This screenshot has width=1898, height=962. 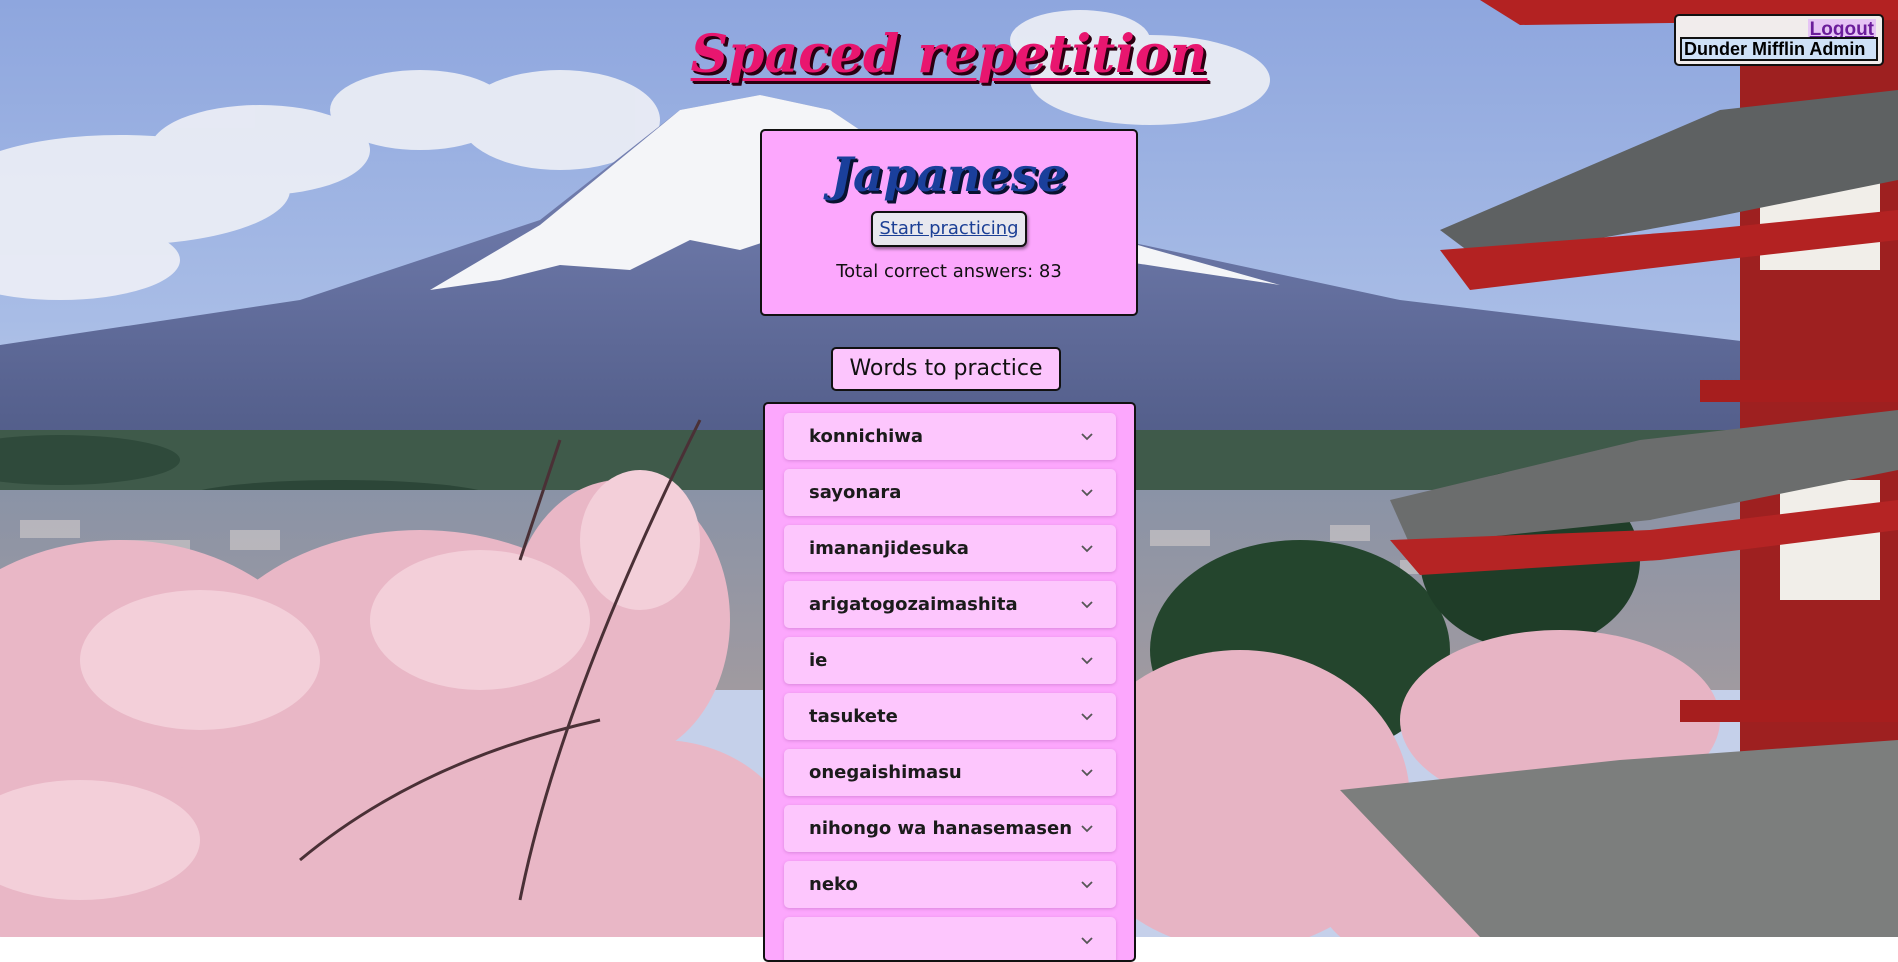 I want to click on word-item-sayonara: sayonara, so click(x=950, y=492).